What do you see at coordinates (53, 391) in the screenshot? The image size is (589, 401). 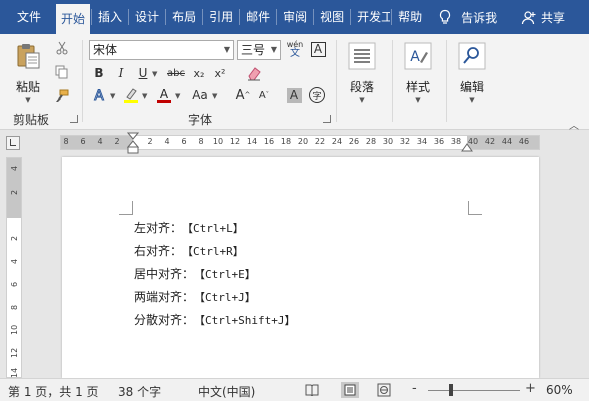 I see `page-count-status: 第 1 页，共 1 页` at bounding box center [53, 391].